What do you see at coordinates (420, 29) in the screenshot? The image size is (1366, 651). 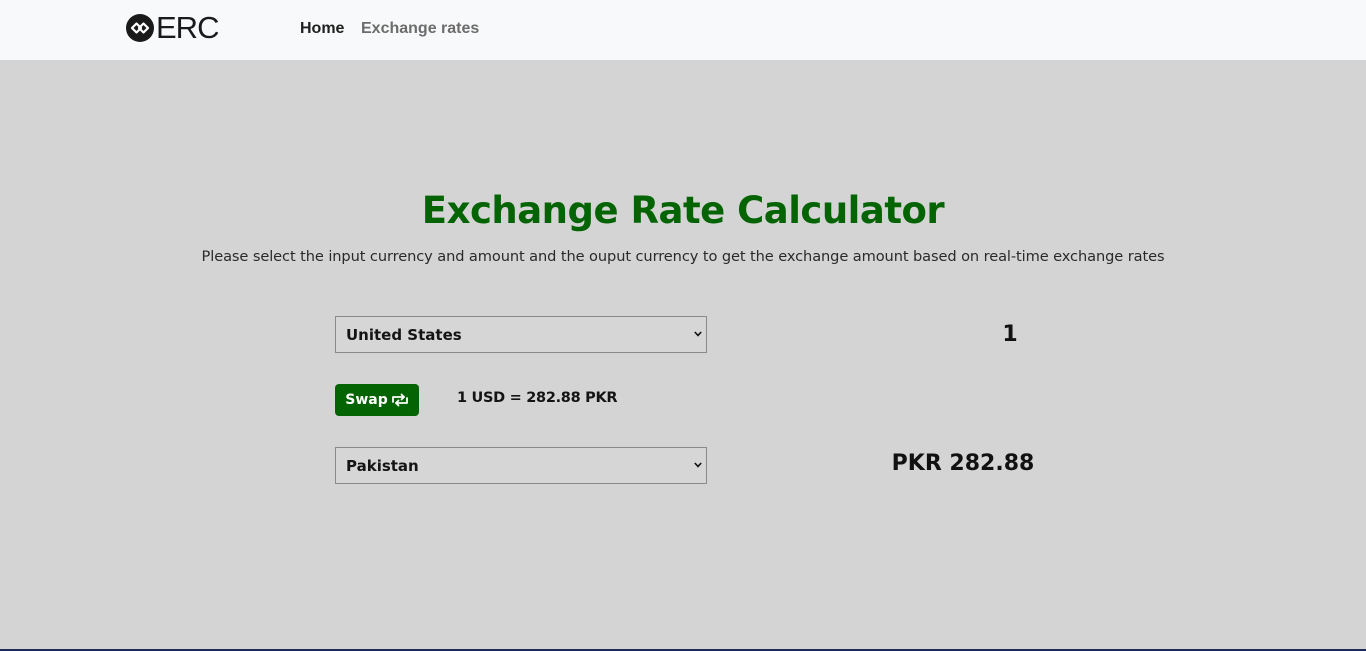 I see `nav-link-exchange-rates: Exchange rates` at bounding box center [420, 29].